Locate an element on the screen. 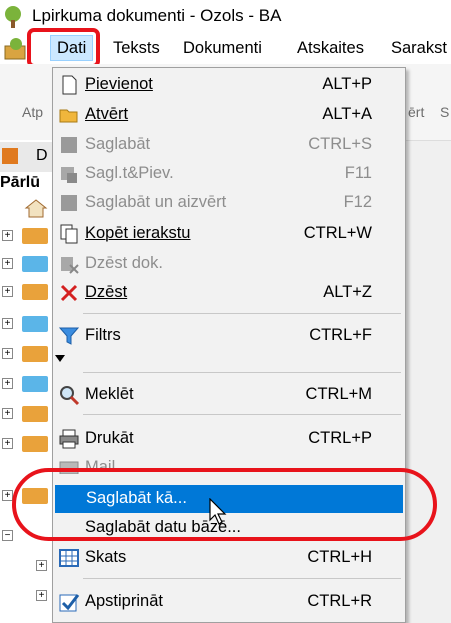 Image resolution: width=451 pixels, height=623 pixels. menu-item-saglabat: Saglabāt CTRL+S is located at coordinates (229, 145).